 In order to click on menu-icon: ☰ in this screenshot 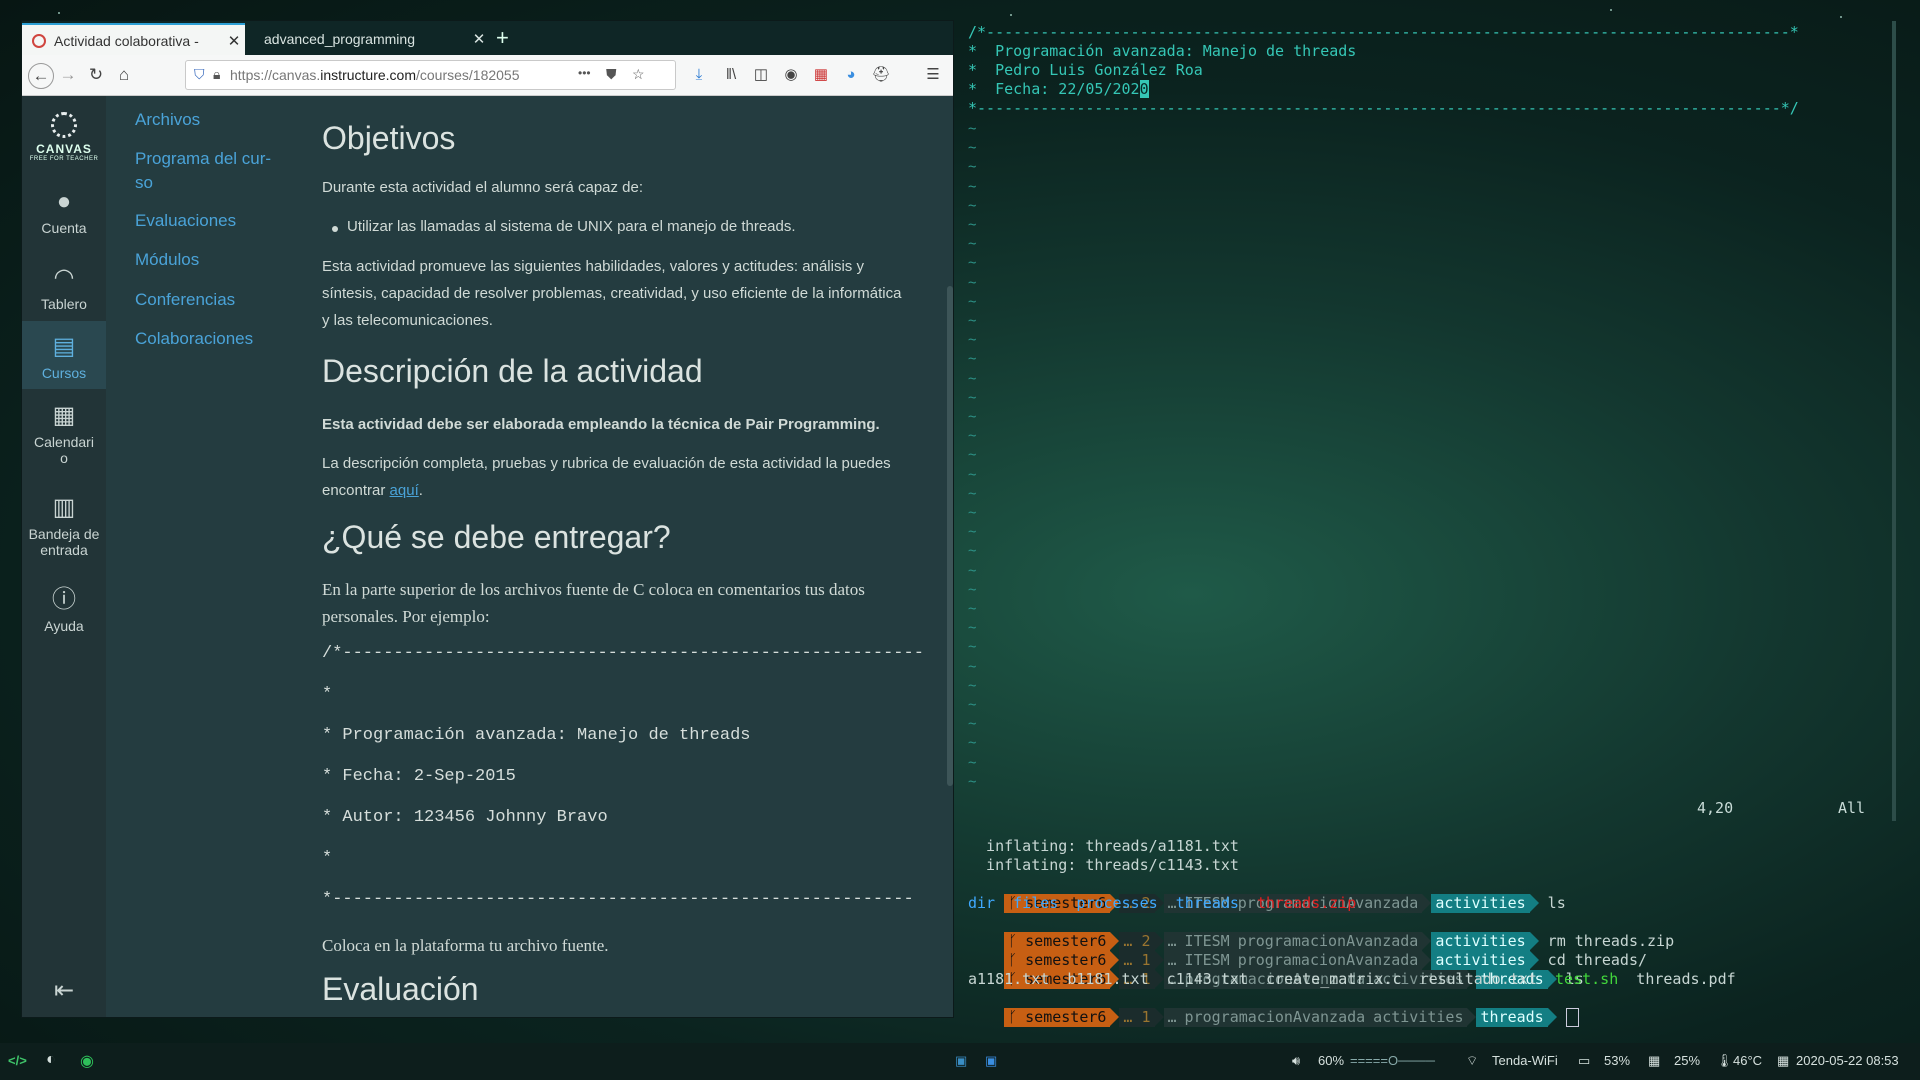, I will do `click(933, 75)`.